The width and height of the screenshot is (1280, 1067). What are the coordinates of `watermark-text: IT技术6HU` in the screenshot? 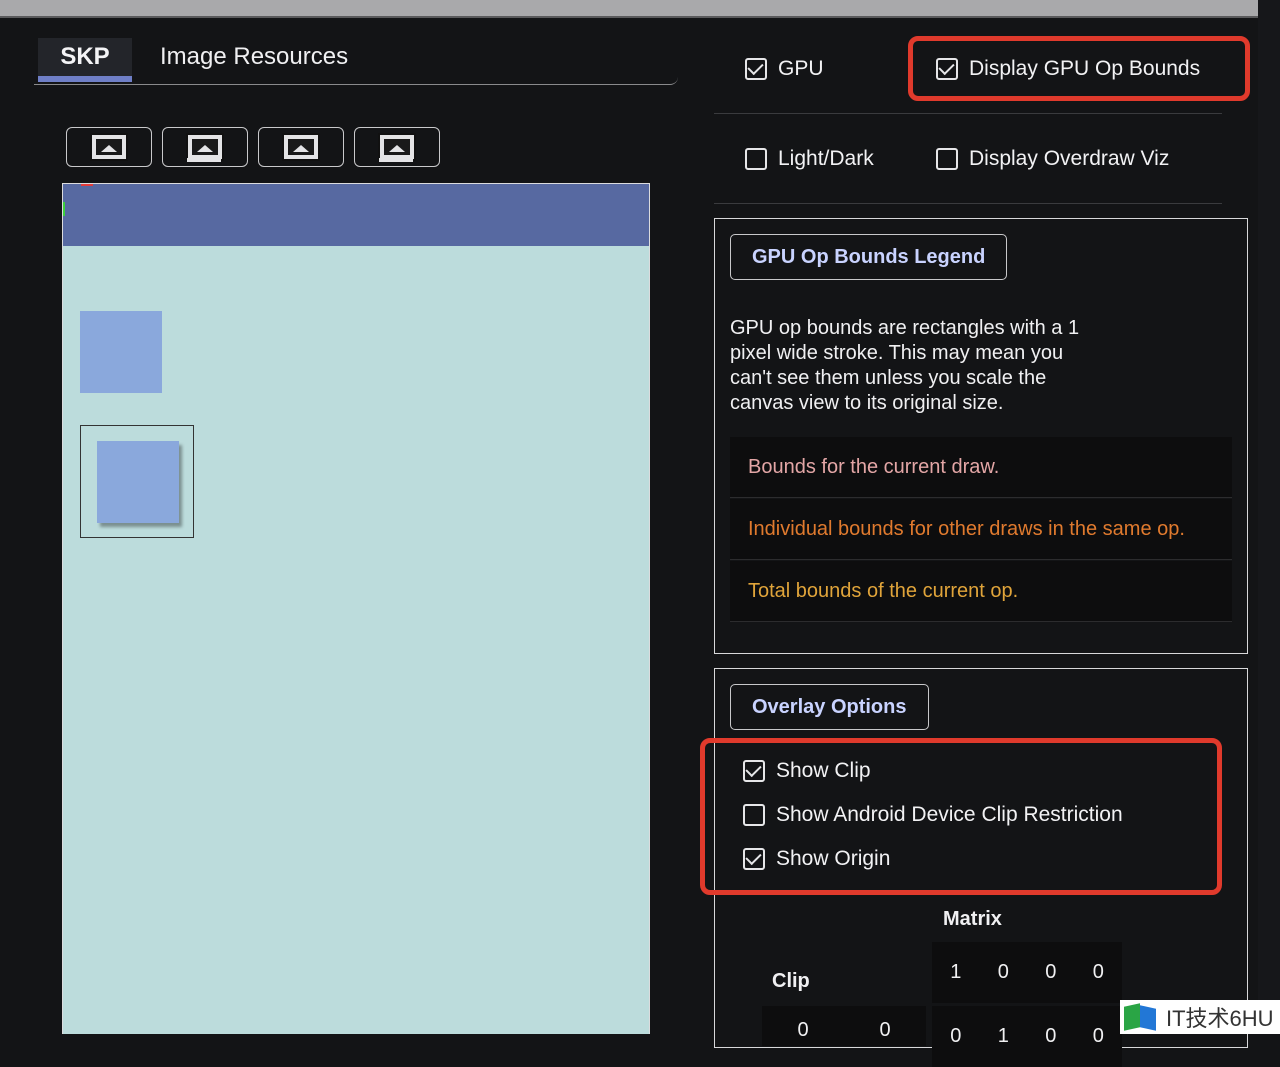 It's located at (1220, 1018).